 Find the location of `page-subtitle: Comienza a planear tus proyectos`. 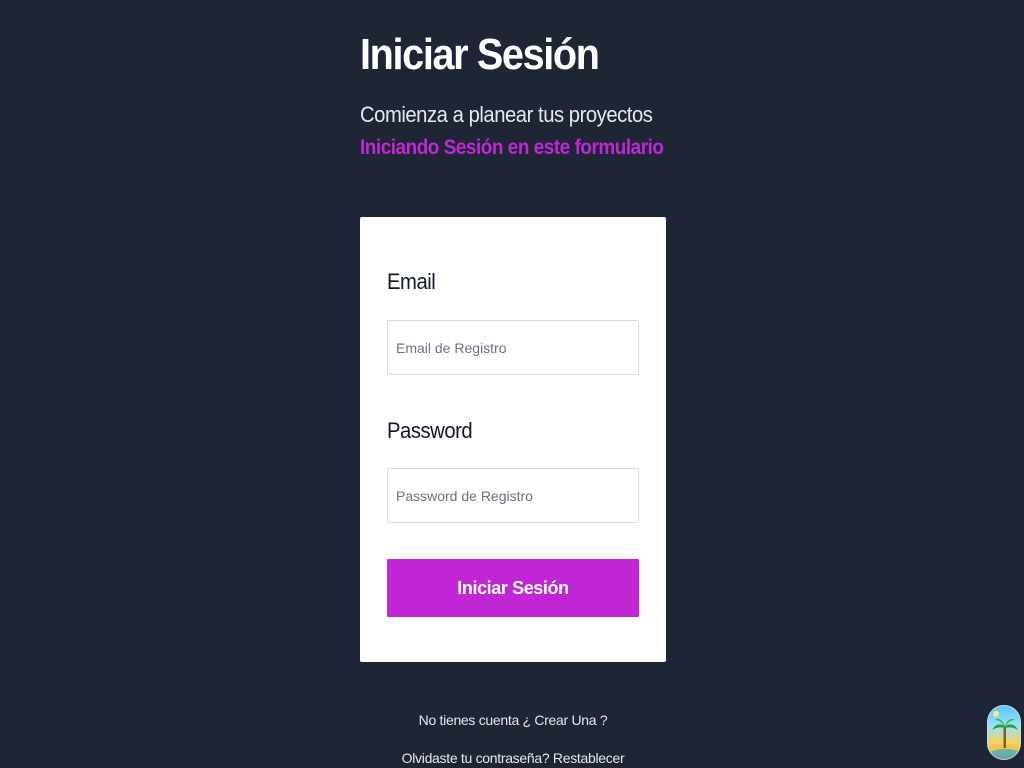

page-subtitle: Comienza a planear tus proyectos is located at coordinates (506, 114).